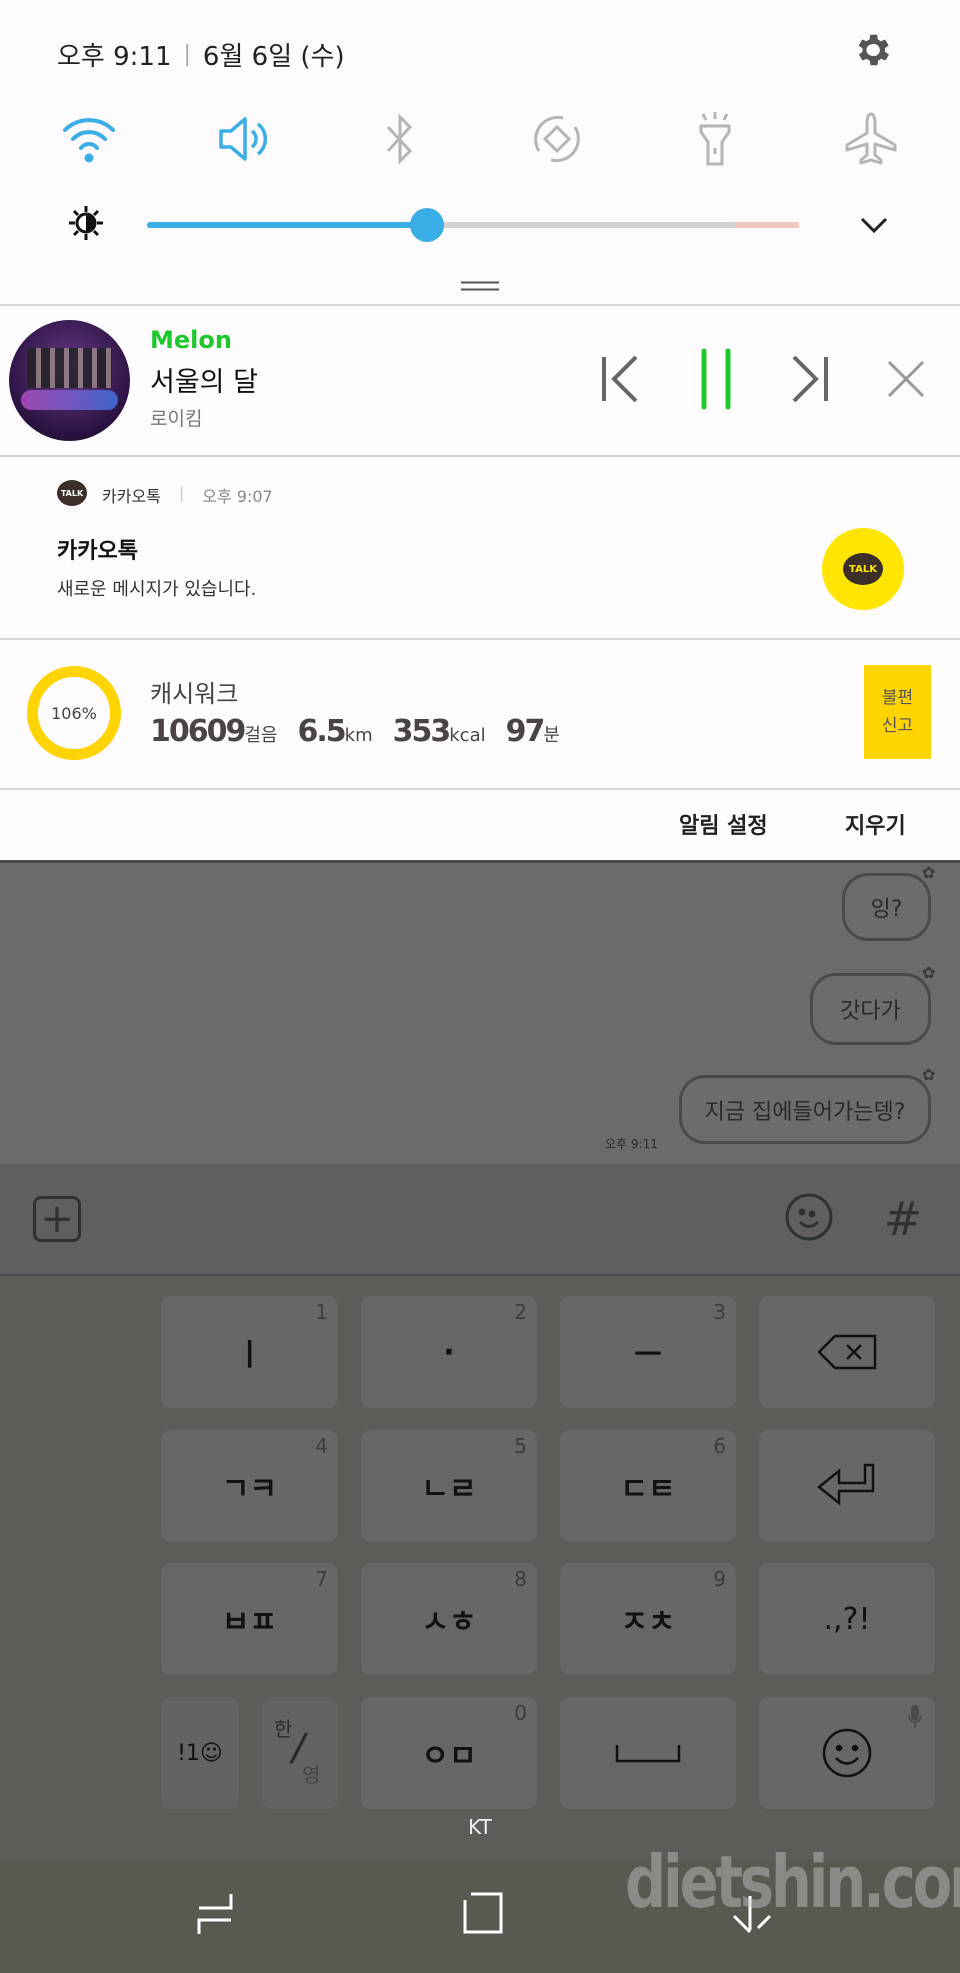 Image resolution: width=960 pixels, height=1973 pixels. I want to click on airplane-icon, so click(871, 141).